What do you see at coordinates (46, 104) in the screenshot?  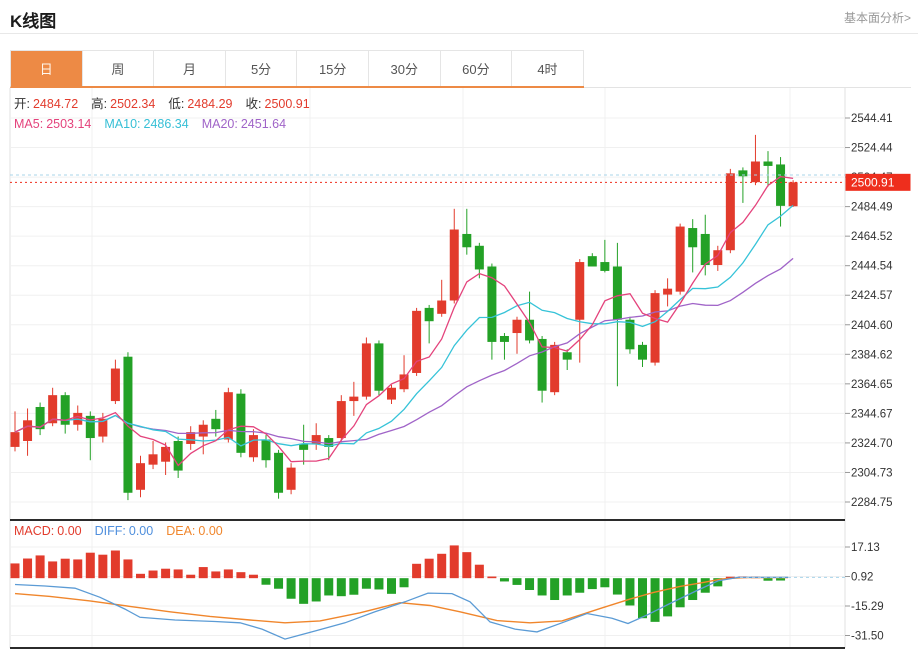 I see `open-value: 开: 2484.72` at bounding box center [46, 104].